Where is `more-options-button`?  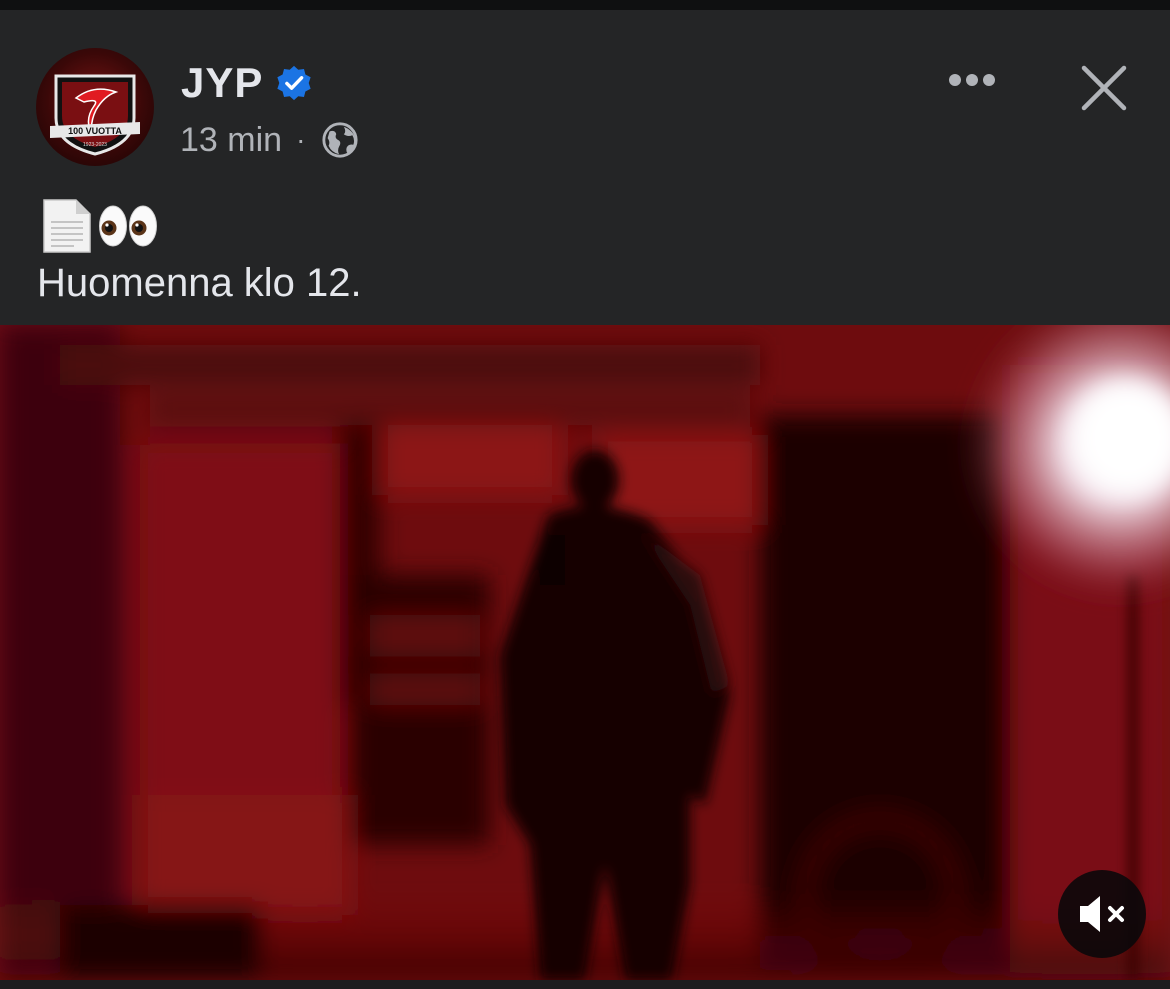
more-options-button is located at coordinates (972, 80).